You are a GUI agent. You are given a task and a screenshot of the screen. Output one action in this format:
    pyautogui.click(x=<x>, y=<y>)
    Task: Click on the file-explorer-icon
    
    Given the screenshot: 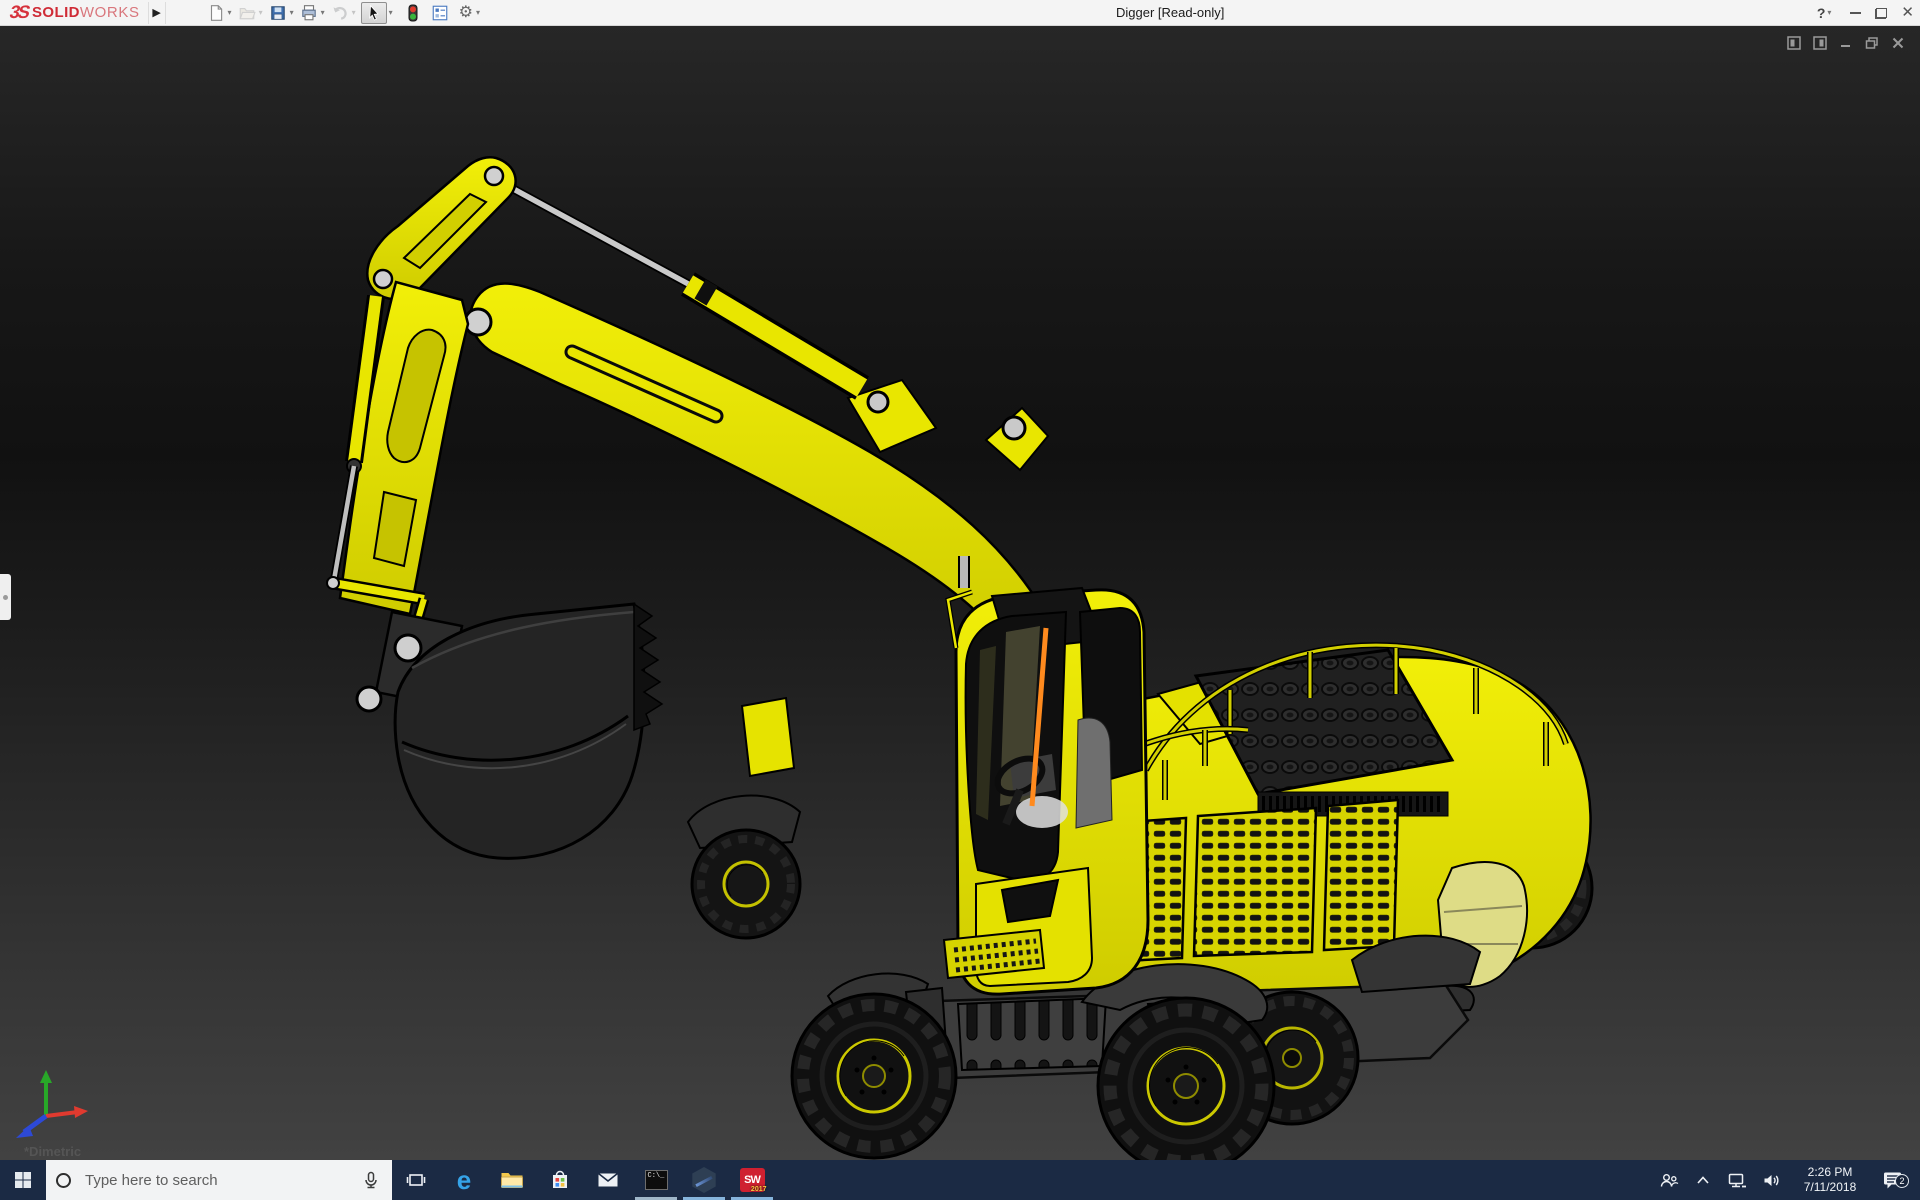 What is the action you would take?
    pyautogui.click(x=512, y=1180)
    